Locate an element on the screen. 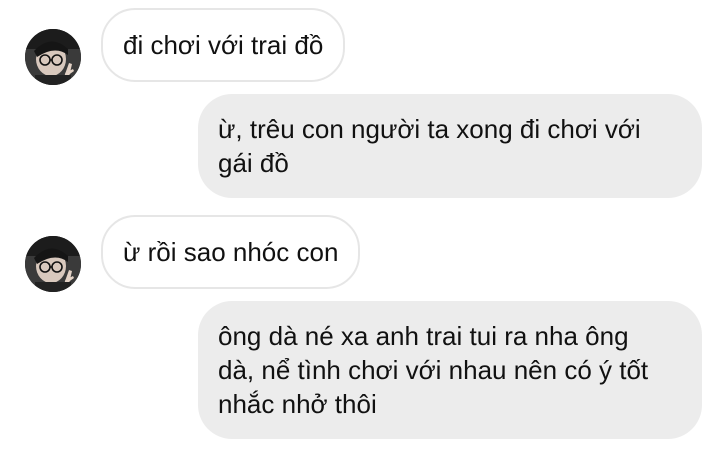 The height and width of the screenshot is (449, 720). message-text: đi chơi với trai đồ is located at coordinates (223, 45).